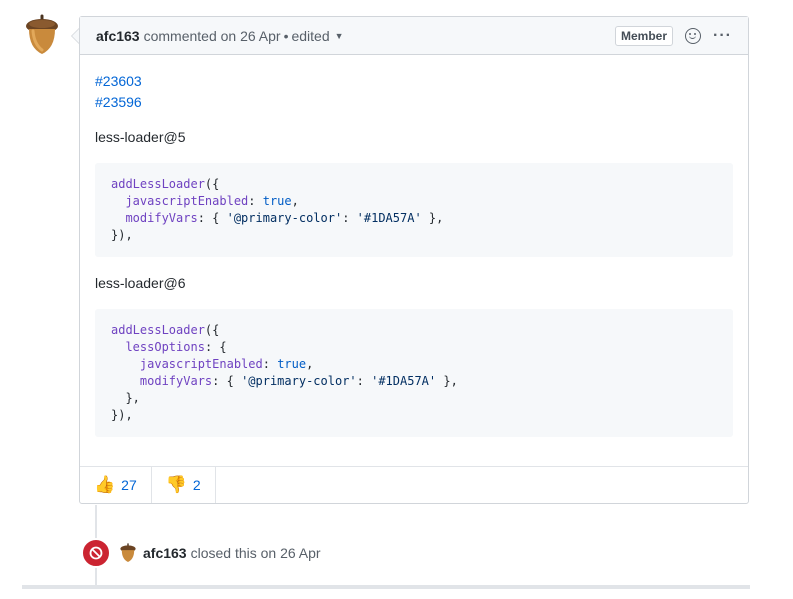 The image size is (793, 599). I want to click on thumbs-up-icon: 👍, so click(105, 484).